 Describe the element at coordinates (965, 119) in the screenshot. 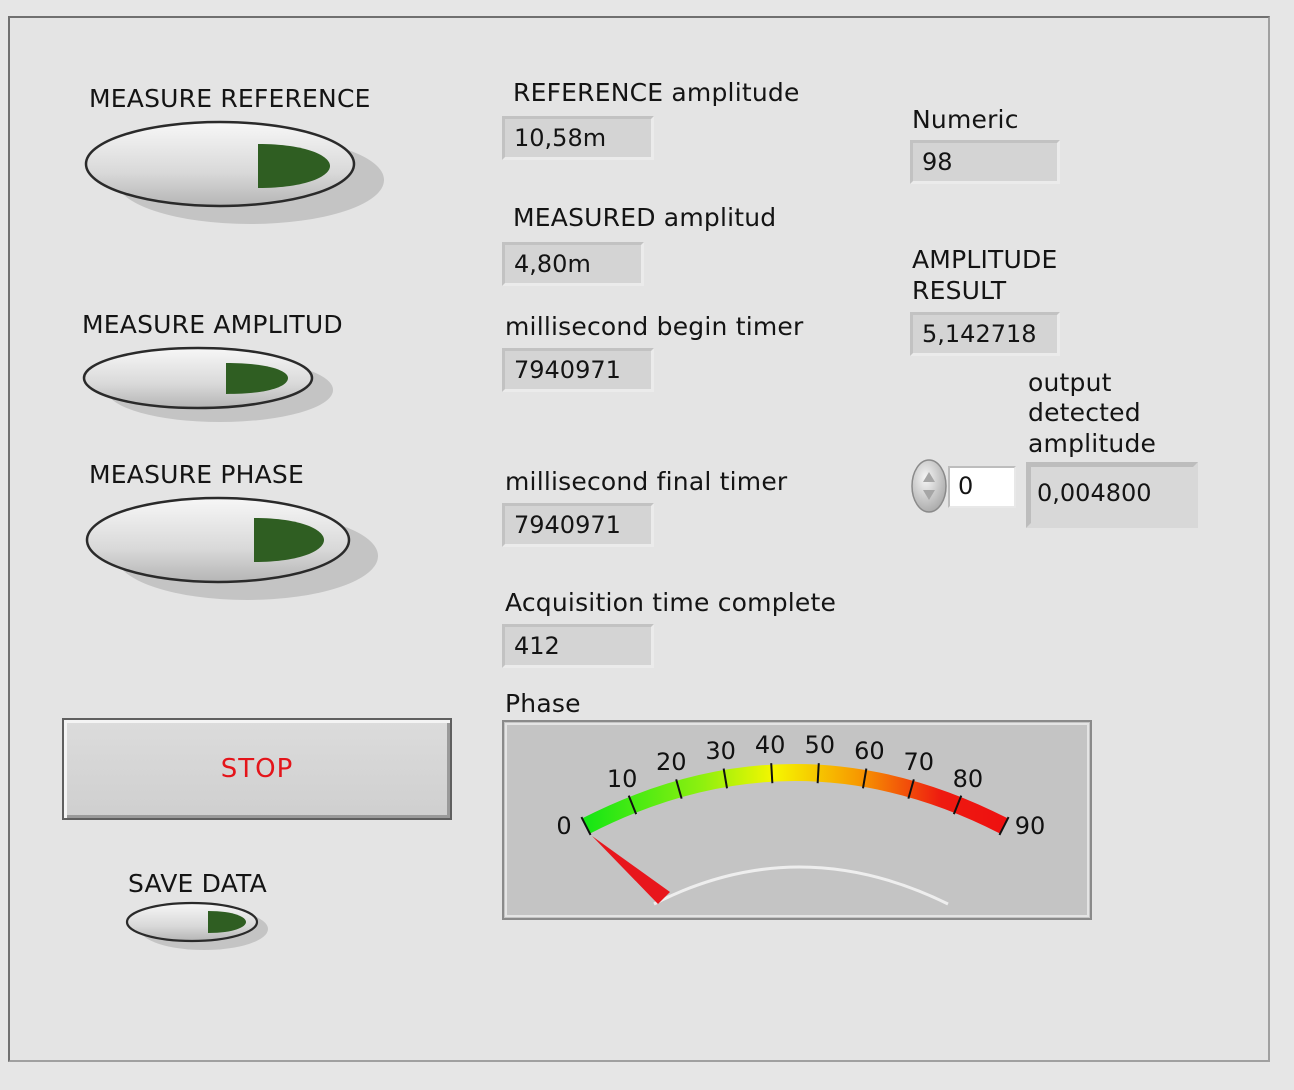

I see `numeric-label: Numeric` at that location.